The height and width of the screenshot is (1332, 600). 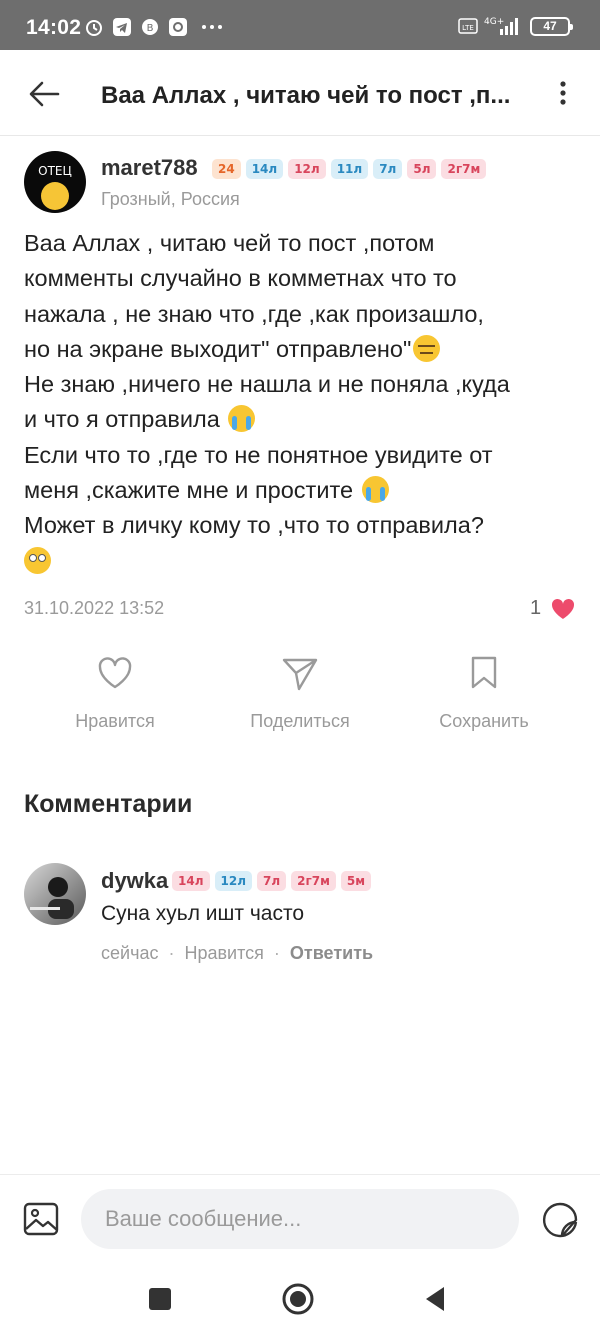 I want to click on post-line: Может в личку кому то ,что то отправила?, so click(x=254, y=525).